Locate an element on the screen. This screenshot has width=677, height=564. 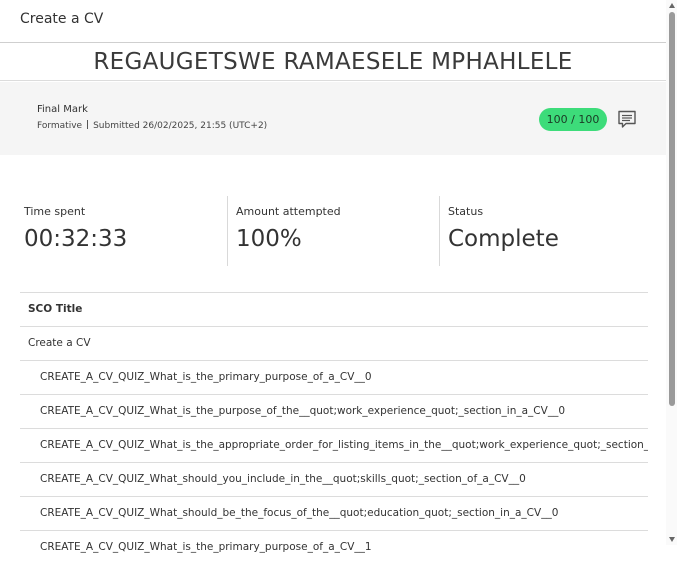
dialog-header: Create a CV is located at coordinates (333, 21).